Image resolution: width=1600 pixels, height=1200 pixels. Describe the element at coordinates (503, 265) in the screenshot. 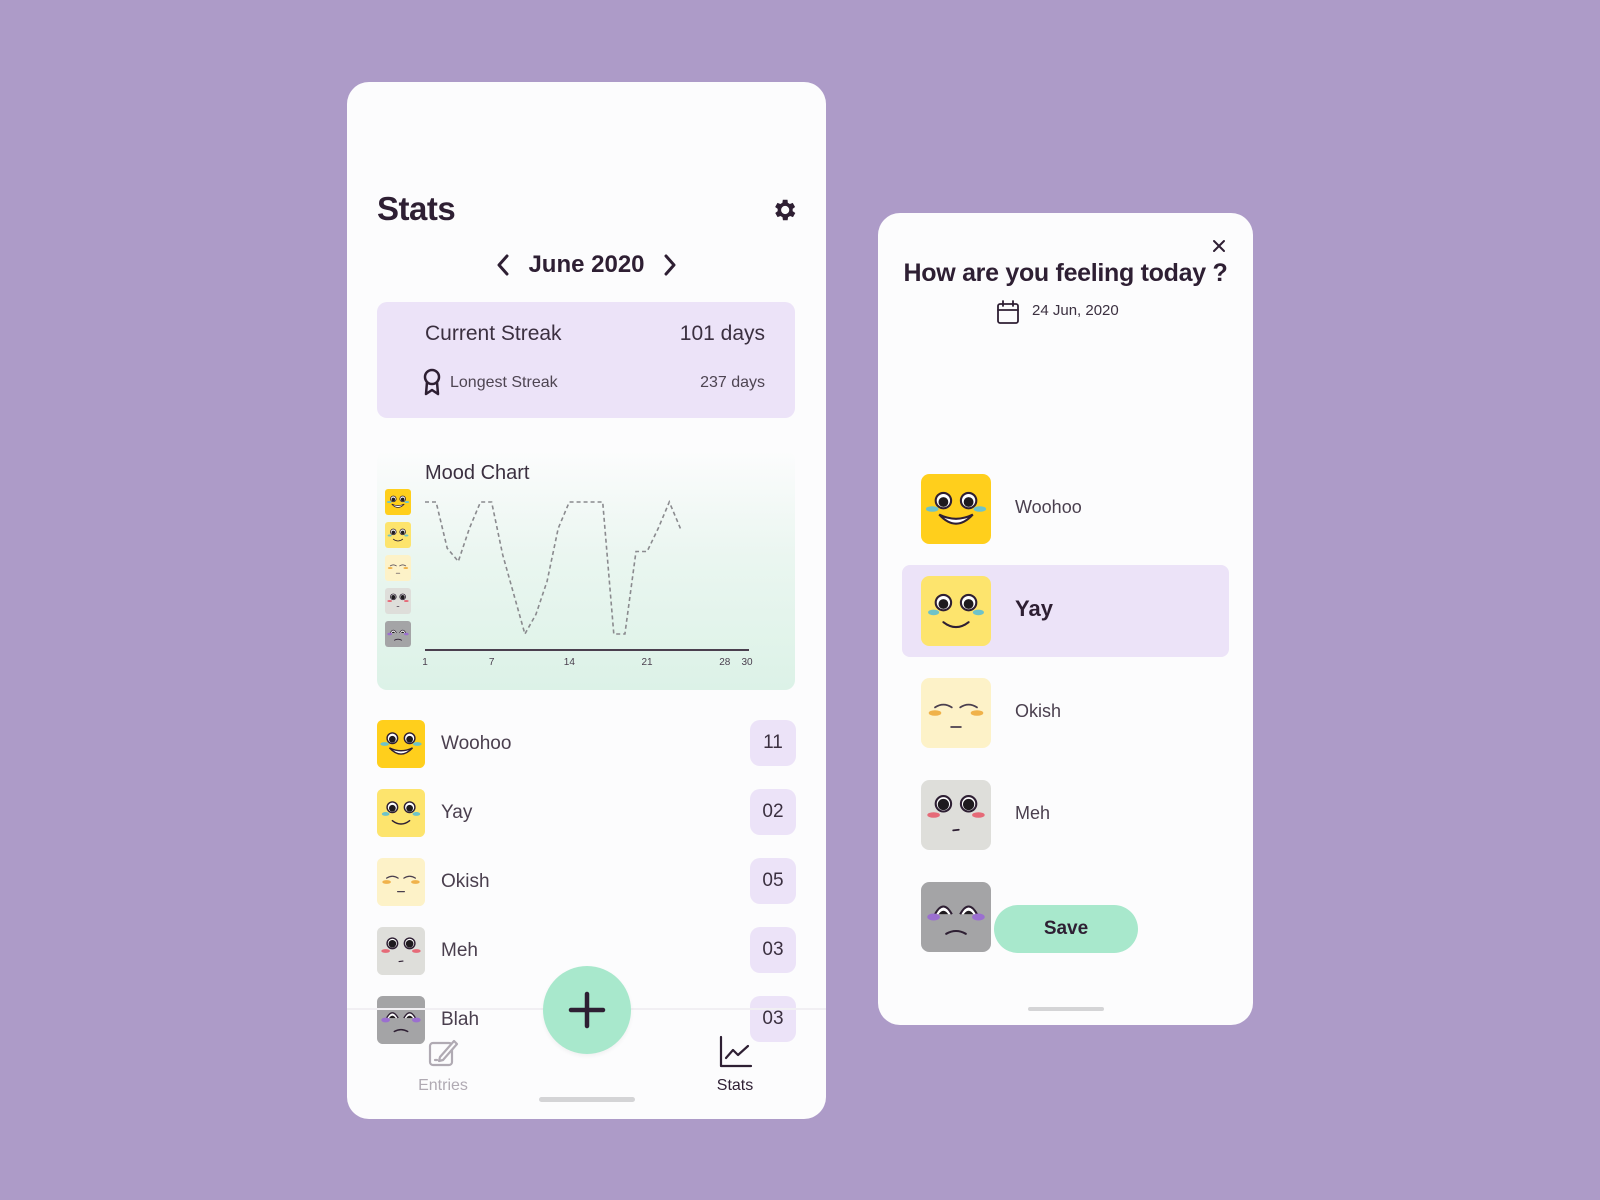

I see `chevron-left-icon` at that location.